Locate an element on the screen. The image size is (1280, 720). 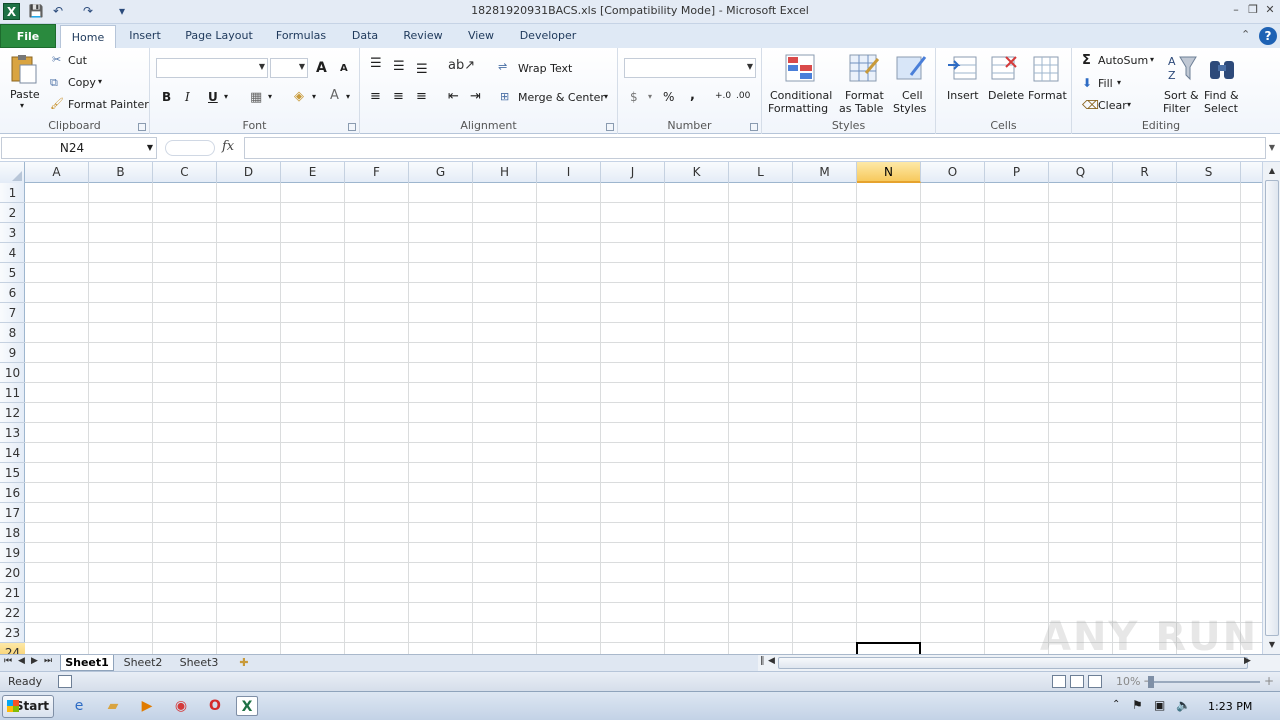
help-icon: ? is located at coordinates (1268, 36).